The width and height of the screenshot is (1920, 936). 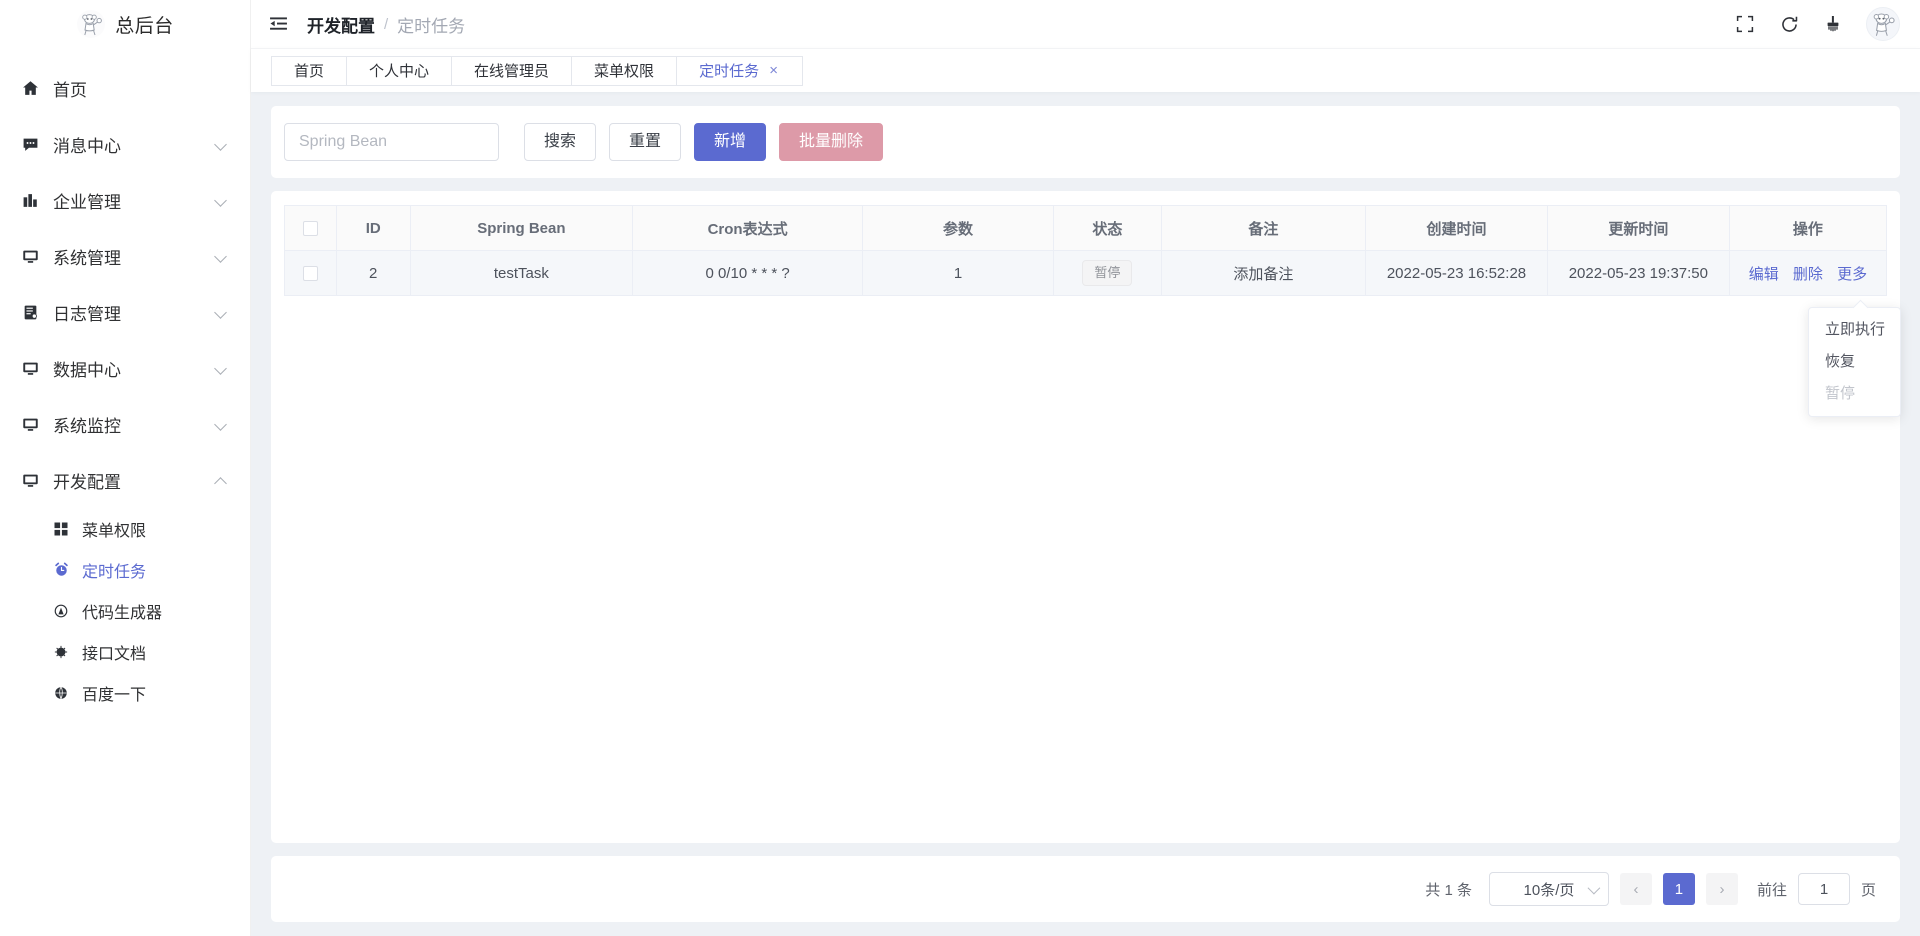 I want to click on page-size-label: 10条/页, so click(x=1549, y=890).